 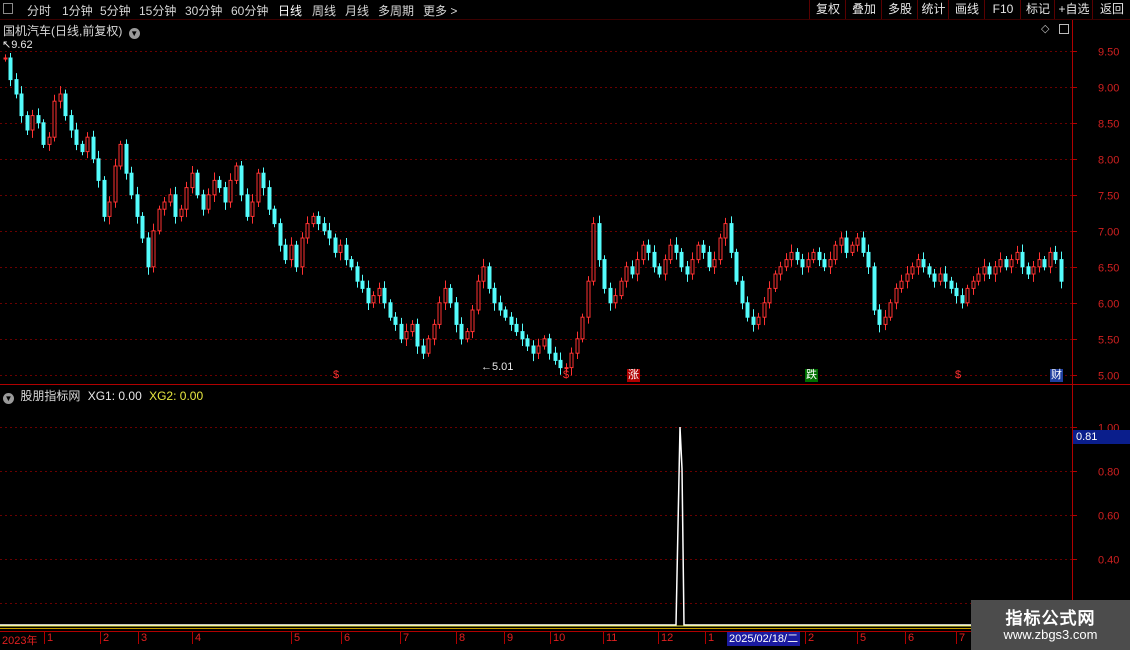 What do you see at coordinates (1101, 437) in the screenshot?
I see `current-value-badge: 0.81` at bounding box center [1101, 437].